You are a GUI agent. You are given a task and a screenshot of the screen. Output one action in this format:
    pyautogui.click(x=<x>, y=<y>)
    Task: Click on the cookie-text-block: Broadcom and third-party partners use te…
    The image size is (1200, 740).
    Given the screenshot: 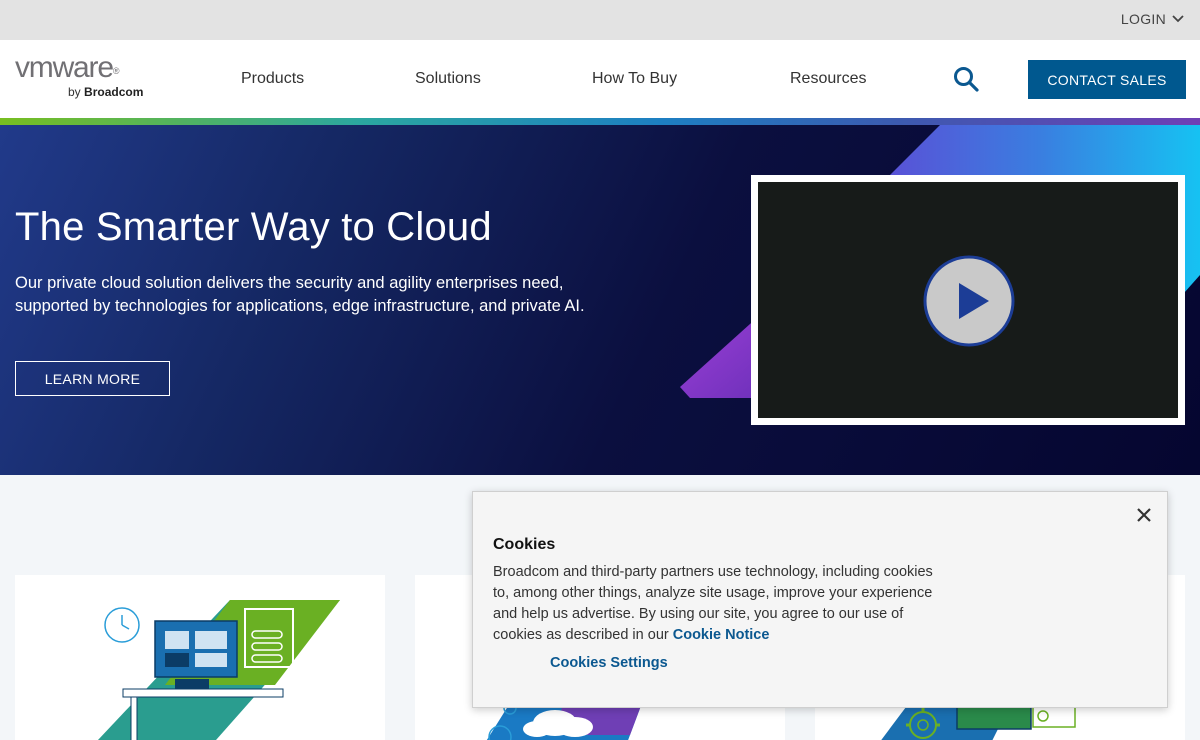 What is the action you would take?
    pyautogui.click(x=713, y=604)
    